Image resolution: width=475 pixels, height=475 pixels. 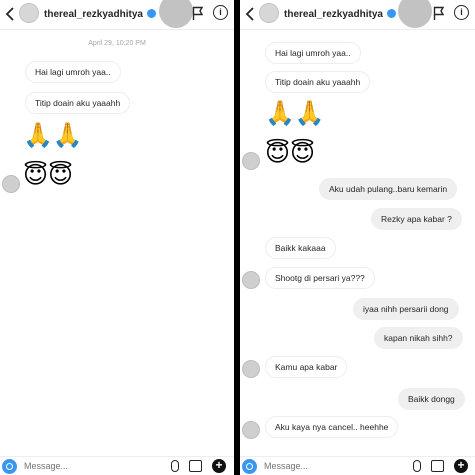 I want to click on message-bubble: kapan nikah sihh?, so click(x=418, y=338).